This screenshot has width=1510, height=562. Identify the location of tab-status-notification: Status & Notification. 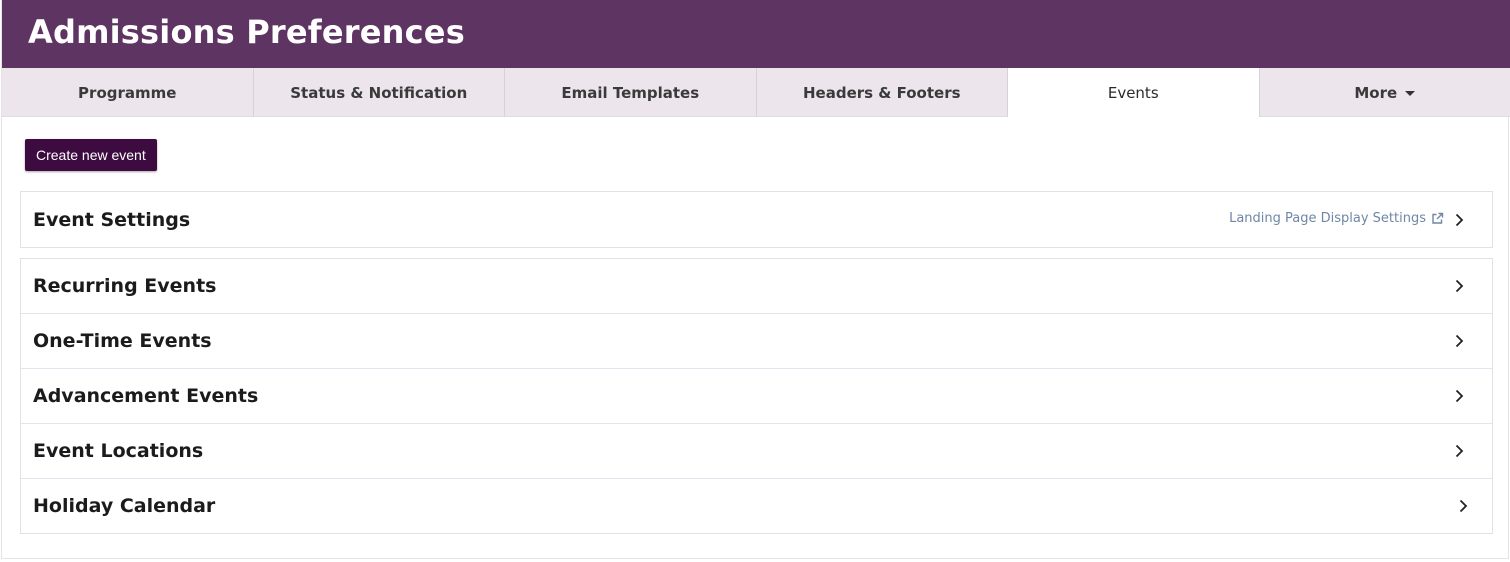
(379, 92).